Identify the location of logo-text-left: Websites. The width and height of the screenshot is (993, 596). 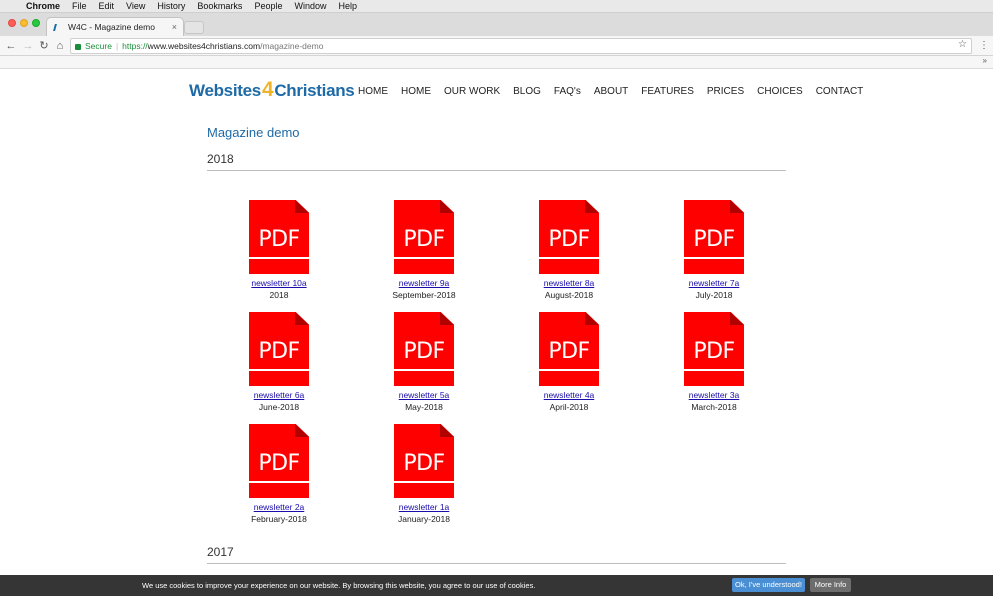
(225, 90).